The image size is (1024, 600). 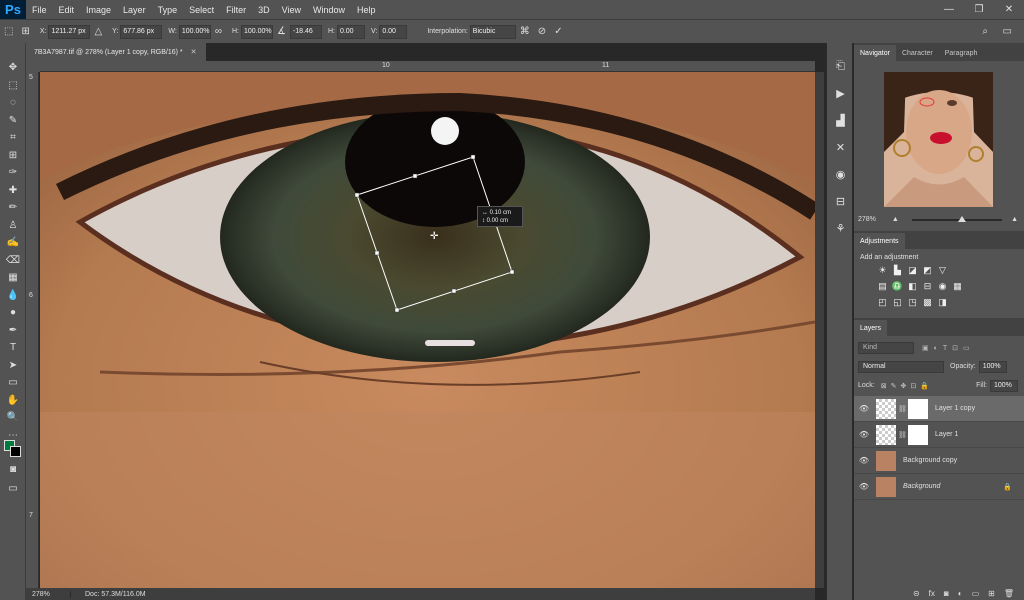 What do you see at coordinates (98, 31) in the screenshot?
I see `delta-icon: △` at bounding box center [98, 31].